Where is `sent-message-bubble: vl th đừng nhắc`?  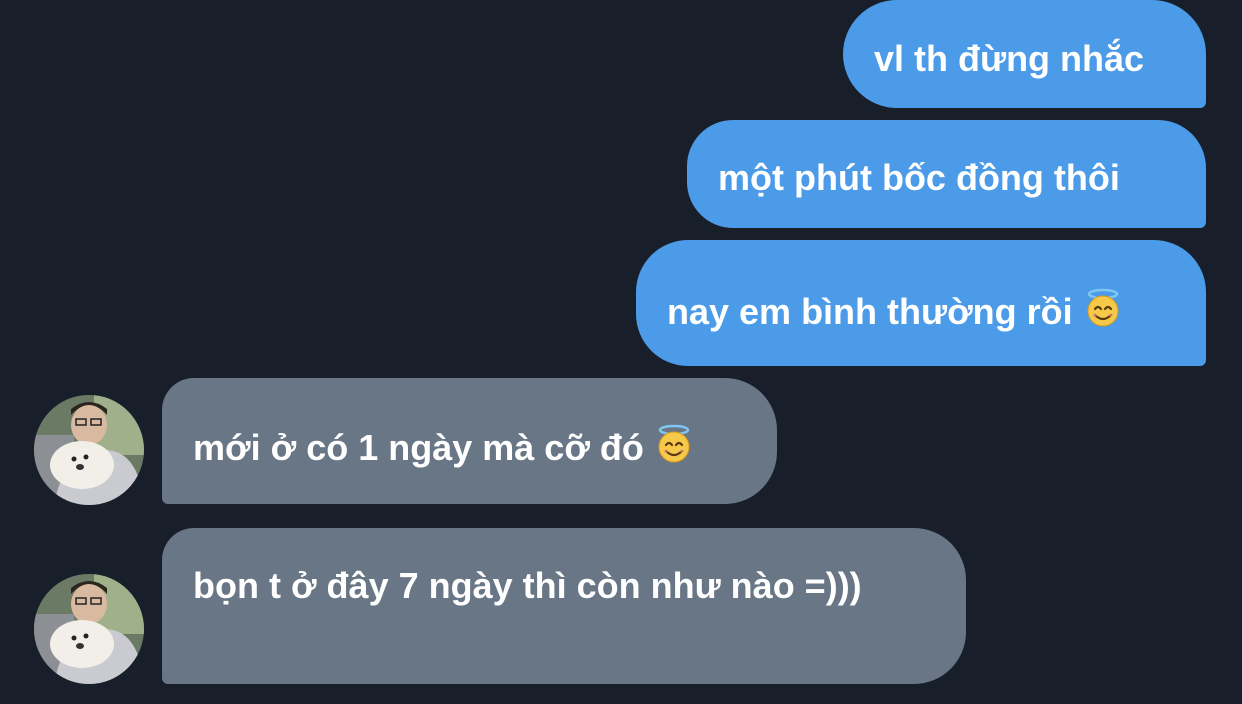
sent-message-bubble: vl th đừng nhắc is located at coordinates (1024, 54).